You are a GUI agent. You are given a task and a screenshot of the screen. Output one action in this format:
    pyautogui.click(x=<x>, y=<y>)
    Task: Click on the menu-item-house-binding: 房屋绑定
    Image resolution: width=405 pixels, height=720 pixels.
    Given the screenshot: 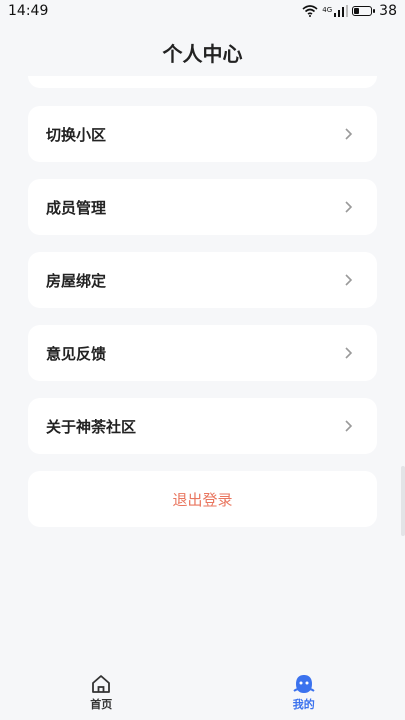 What is the action you would take?
    pyautogui.click(x=202, y=280)
    